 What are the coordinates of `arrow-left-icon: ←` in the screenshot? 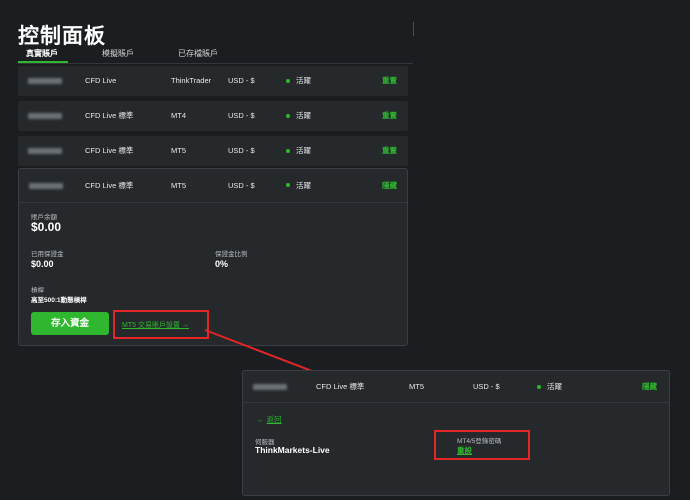 It's located at (261, 419).